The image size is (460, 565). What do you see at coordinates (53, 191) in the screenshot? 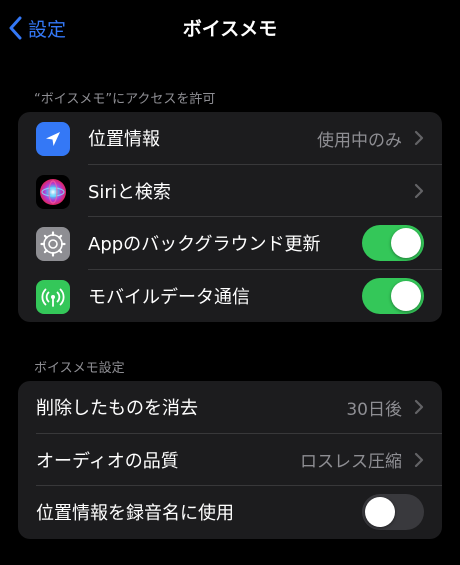
I see `siri-icon` at bounding box center [53, 191].